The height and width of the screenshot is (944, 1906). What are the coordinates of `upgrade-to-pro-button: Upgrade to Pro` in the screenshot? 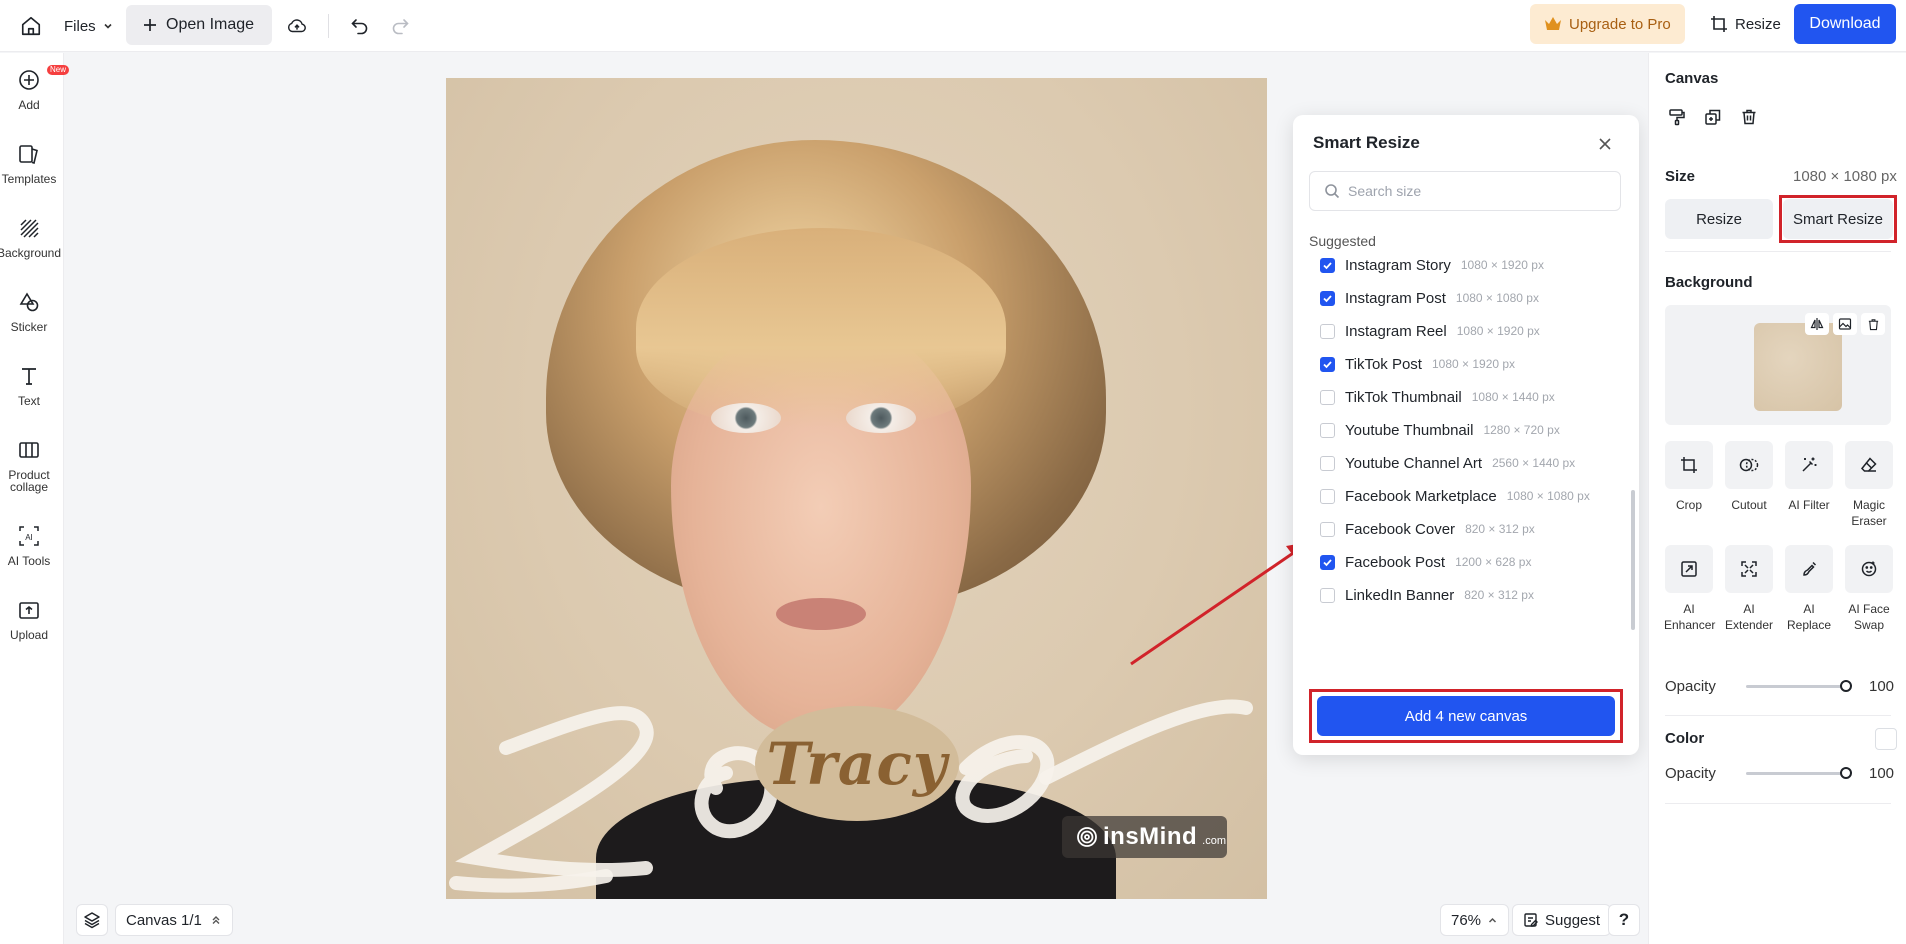 It's located at (1607, 24).